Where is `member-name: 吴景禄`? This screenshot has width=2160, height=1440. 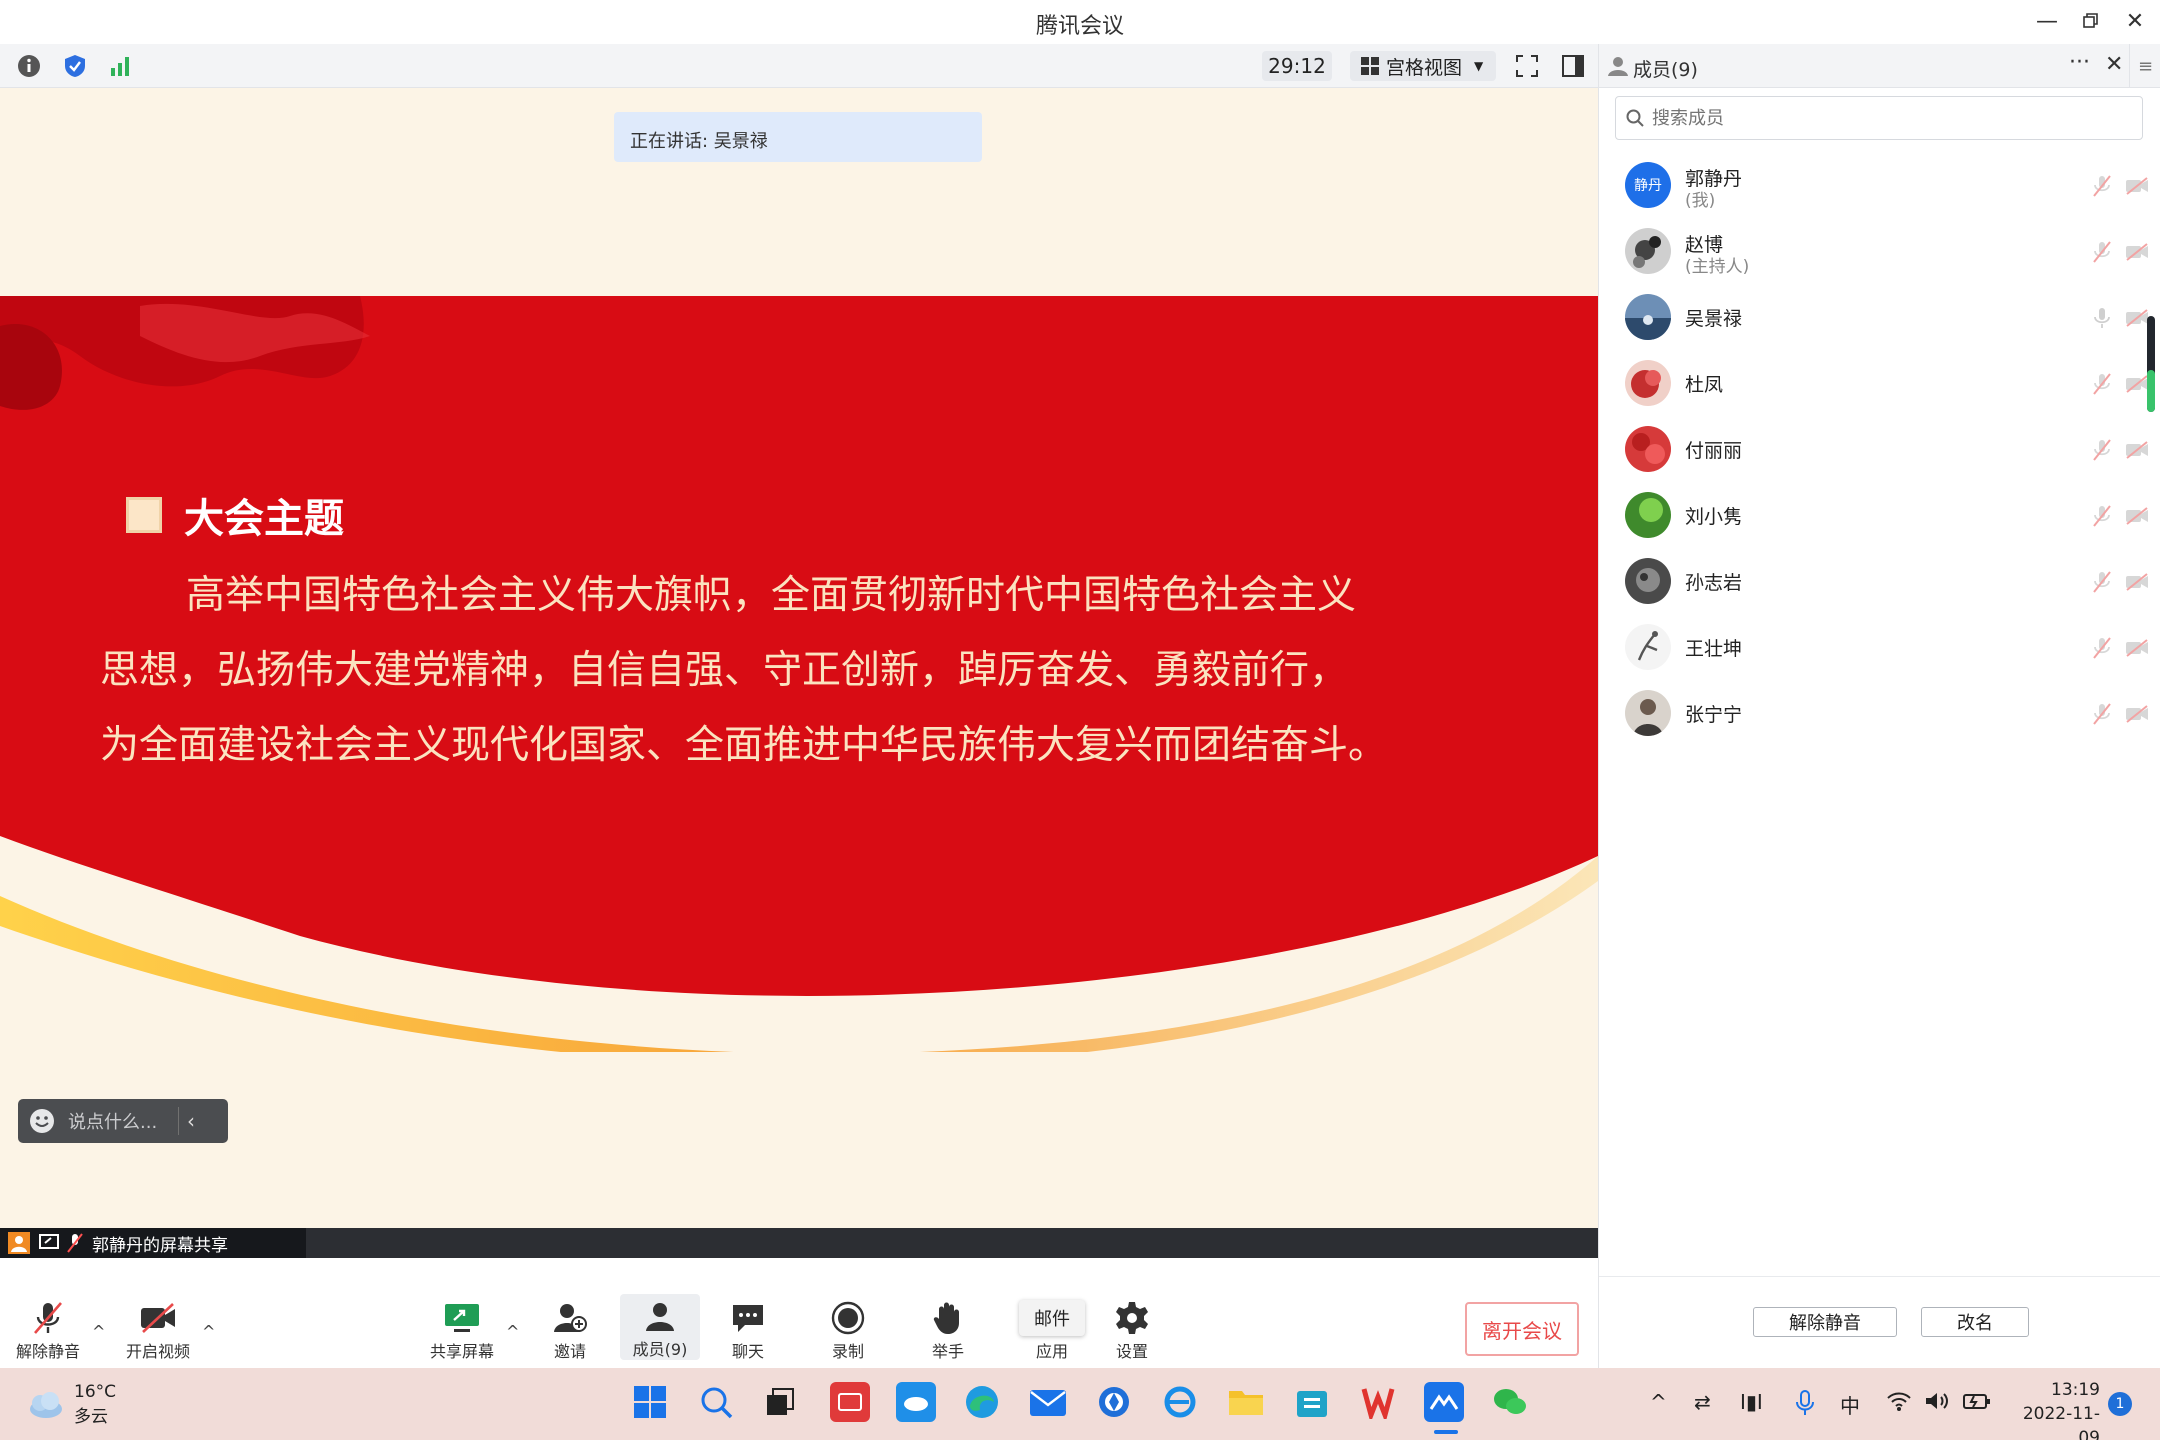
member-name: 吴景禄 is located at coordinates (1714, 319).